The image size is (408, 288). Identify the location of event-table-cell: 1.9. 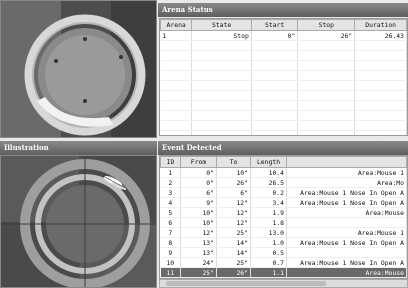
(268, 212).